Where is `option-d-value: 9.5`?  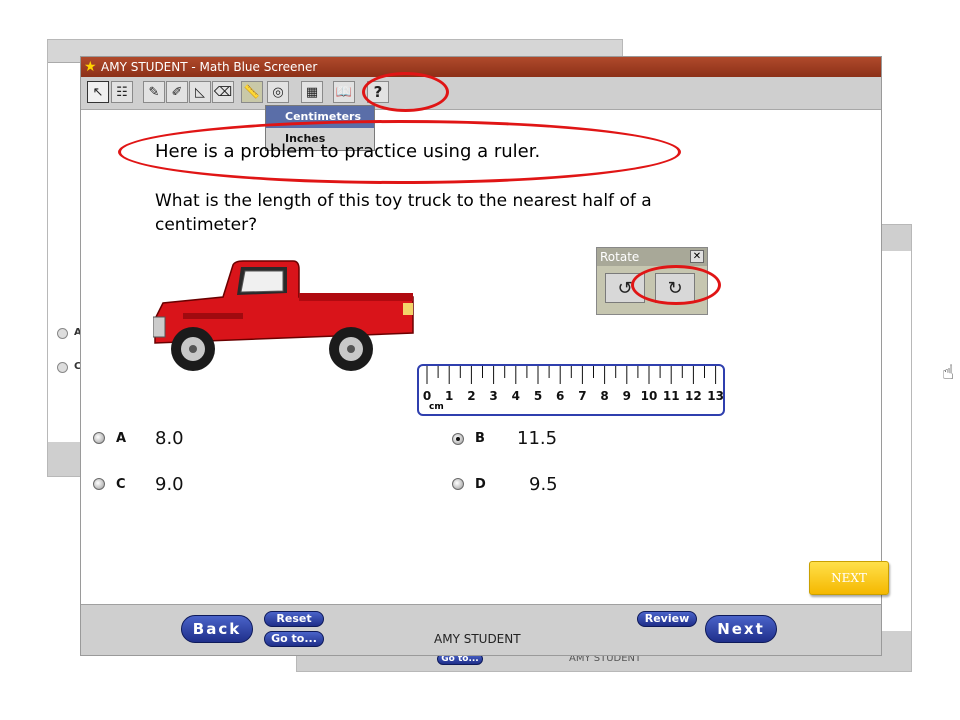 option-d-value: 9.5 is located at coordinates (543, 484).